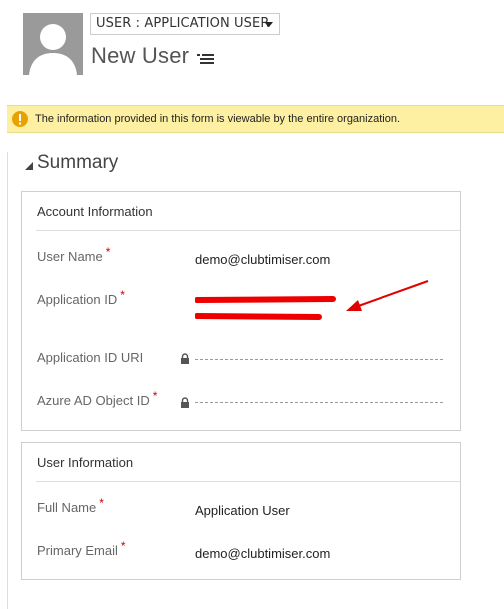 The height and width of the screenshot is (609, 504). What do you see at coordinates (319, 359) in the screenshot?
I see `application-id-uri-field` at bounding box center [319, 359].